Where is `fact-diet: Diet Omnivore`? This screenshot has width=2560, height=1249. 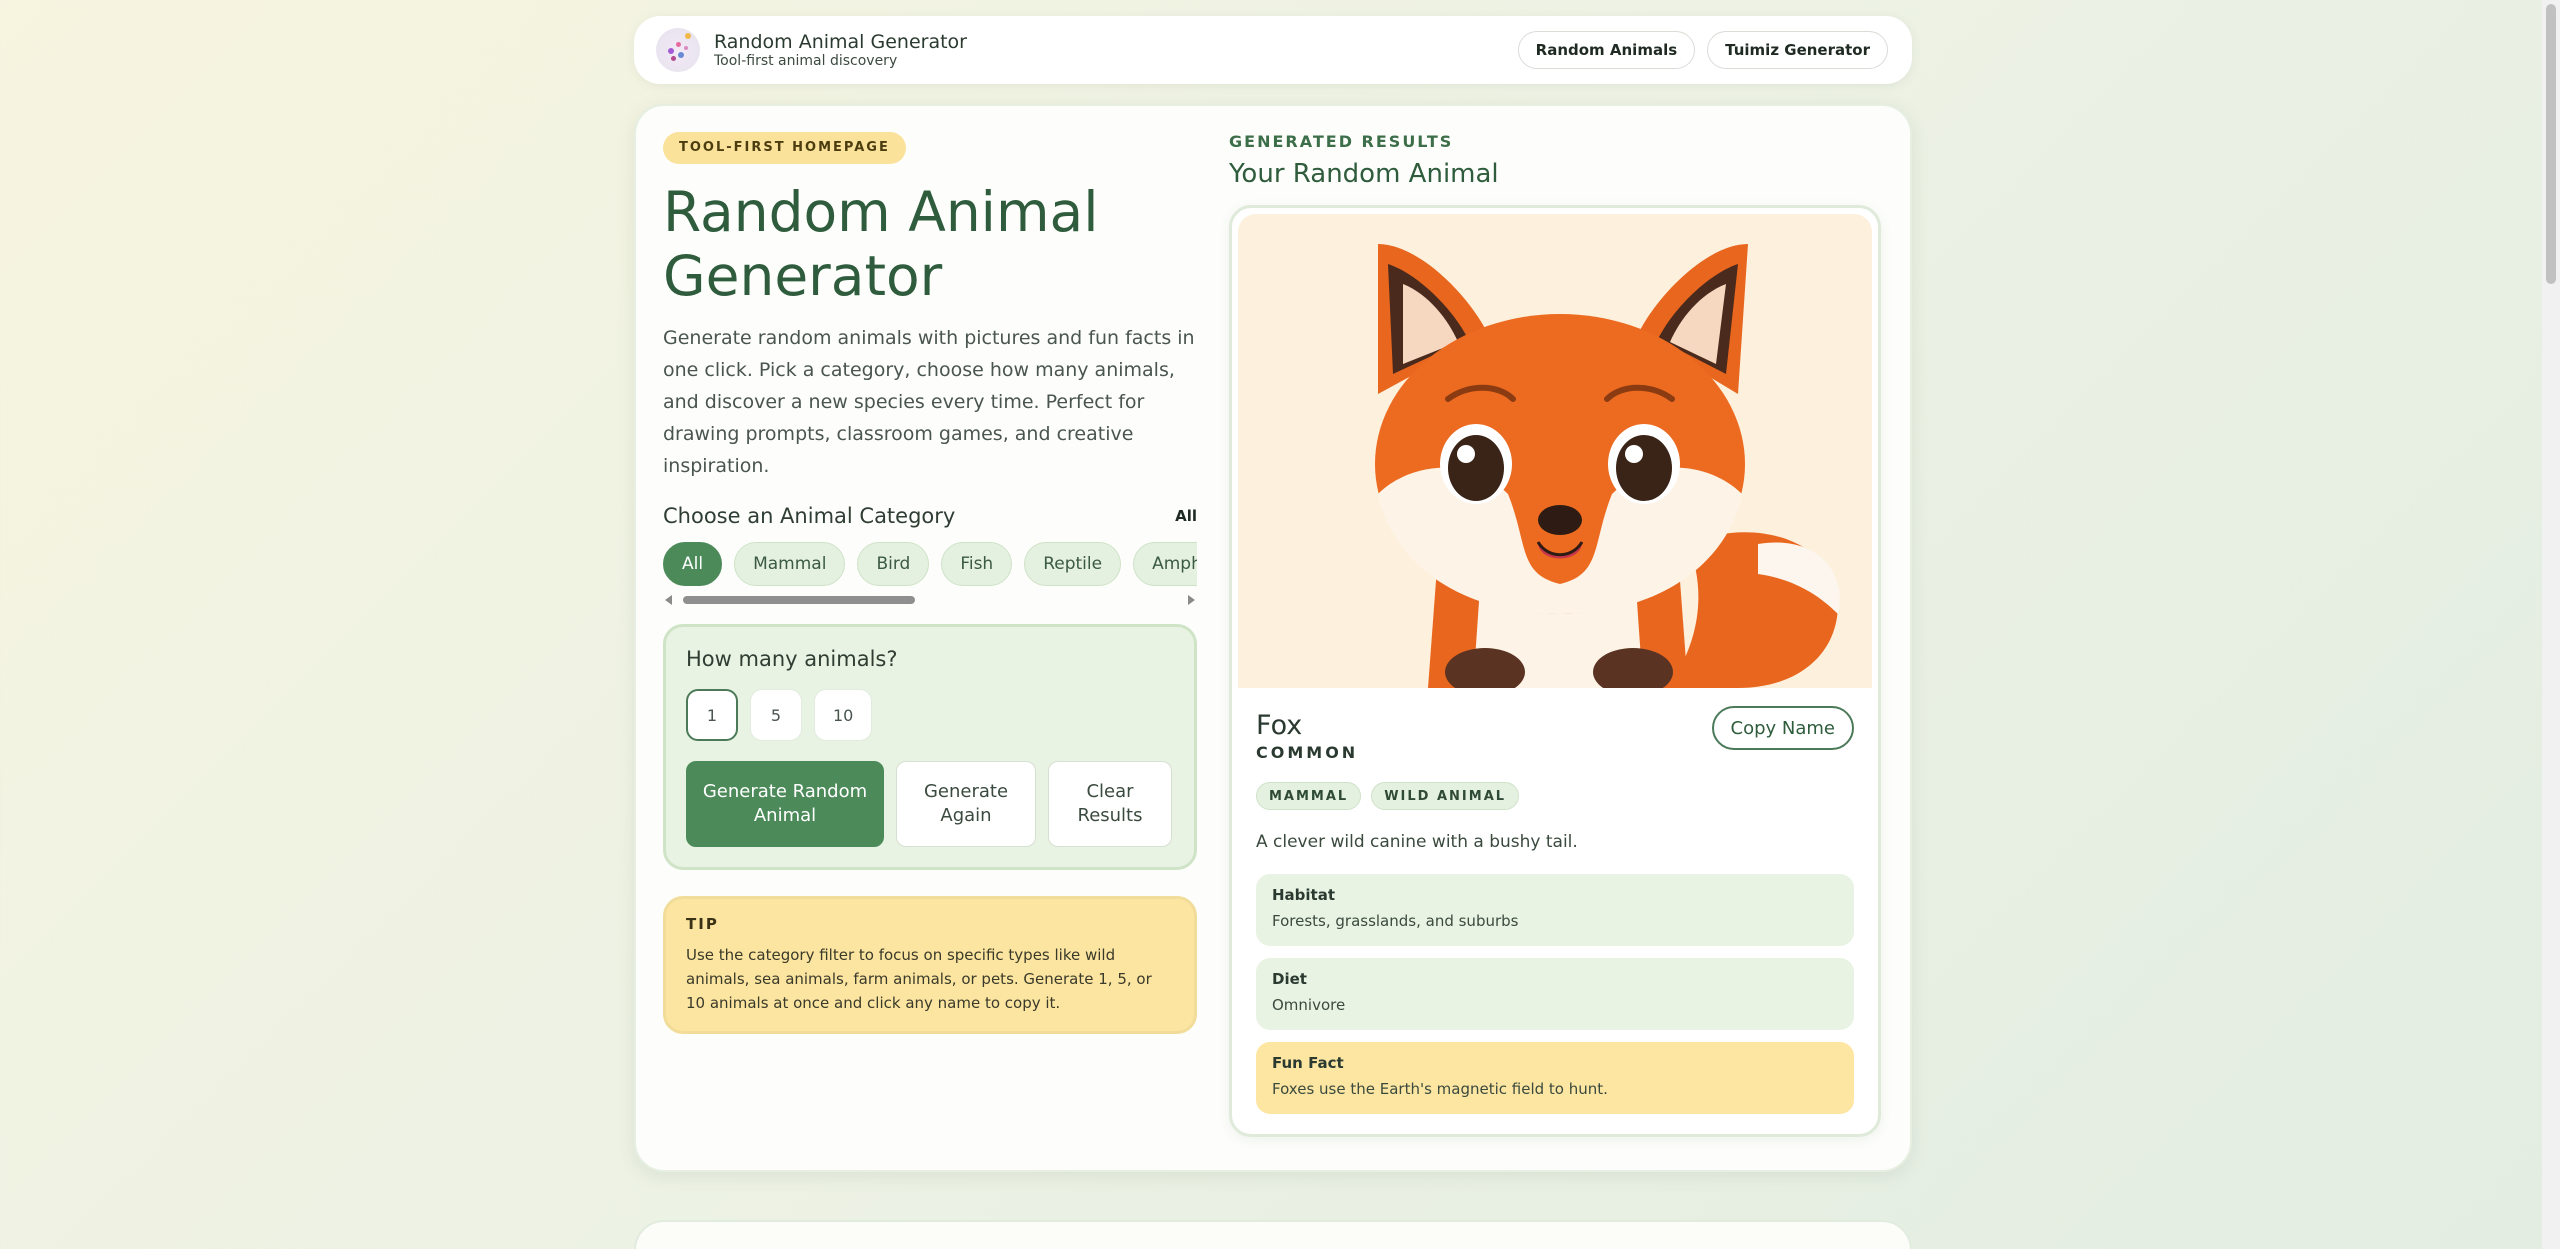
fact-diet: Diet Omnivore is located at coordinates (1555, 994).